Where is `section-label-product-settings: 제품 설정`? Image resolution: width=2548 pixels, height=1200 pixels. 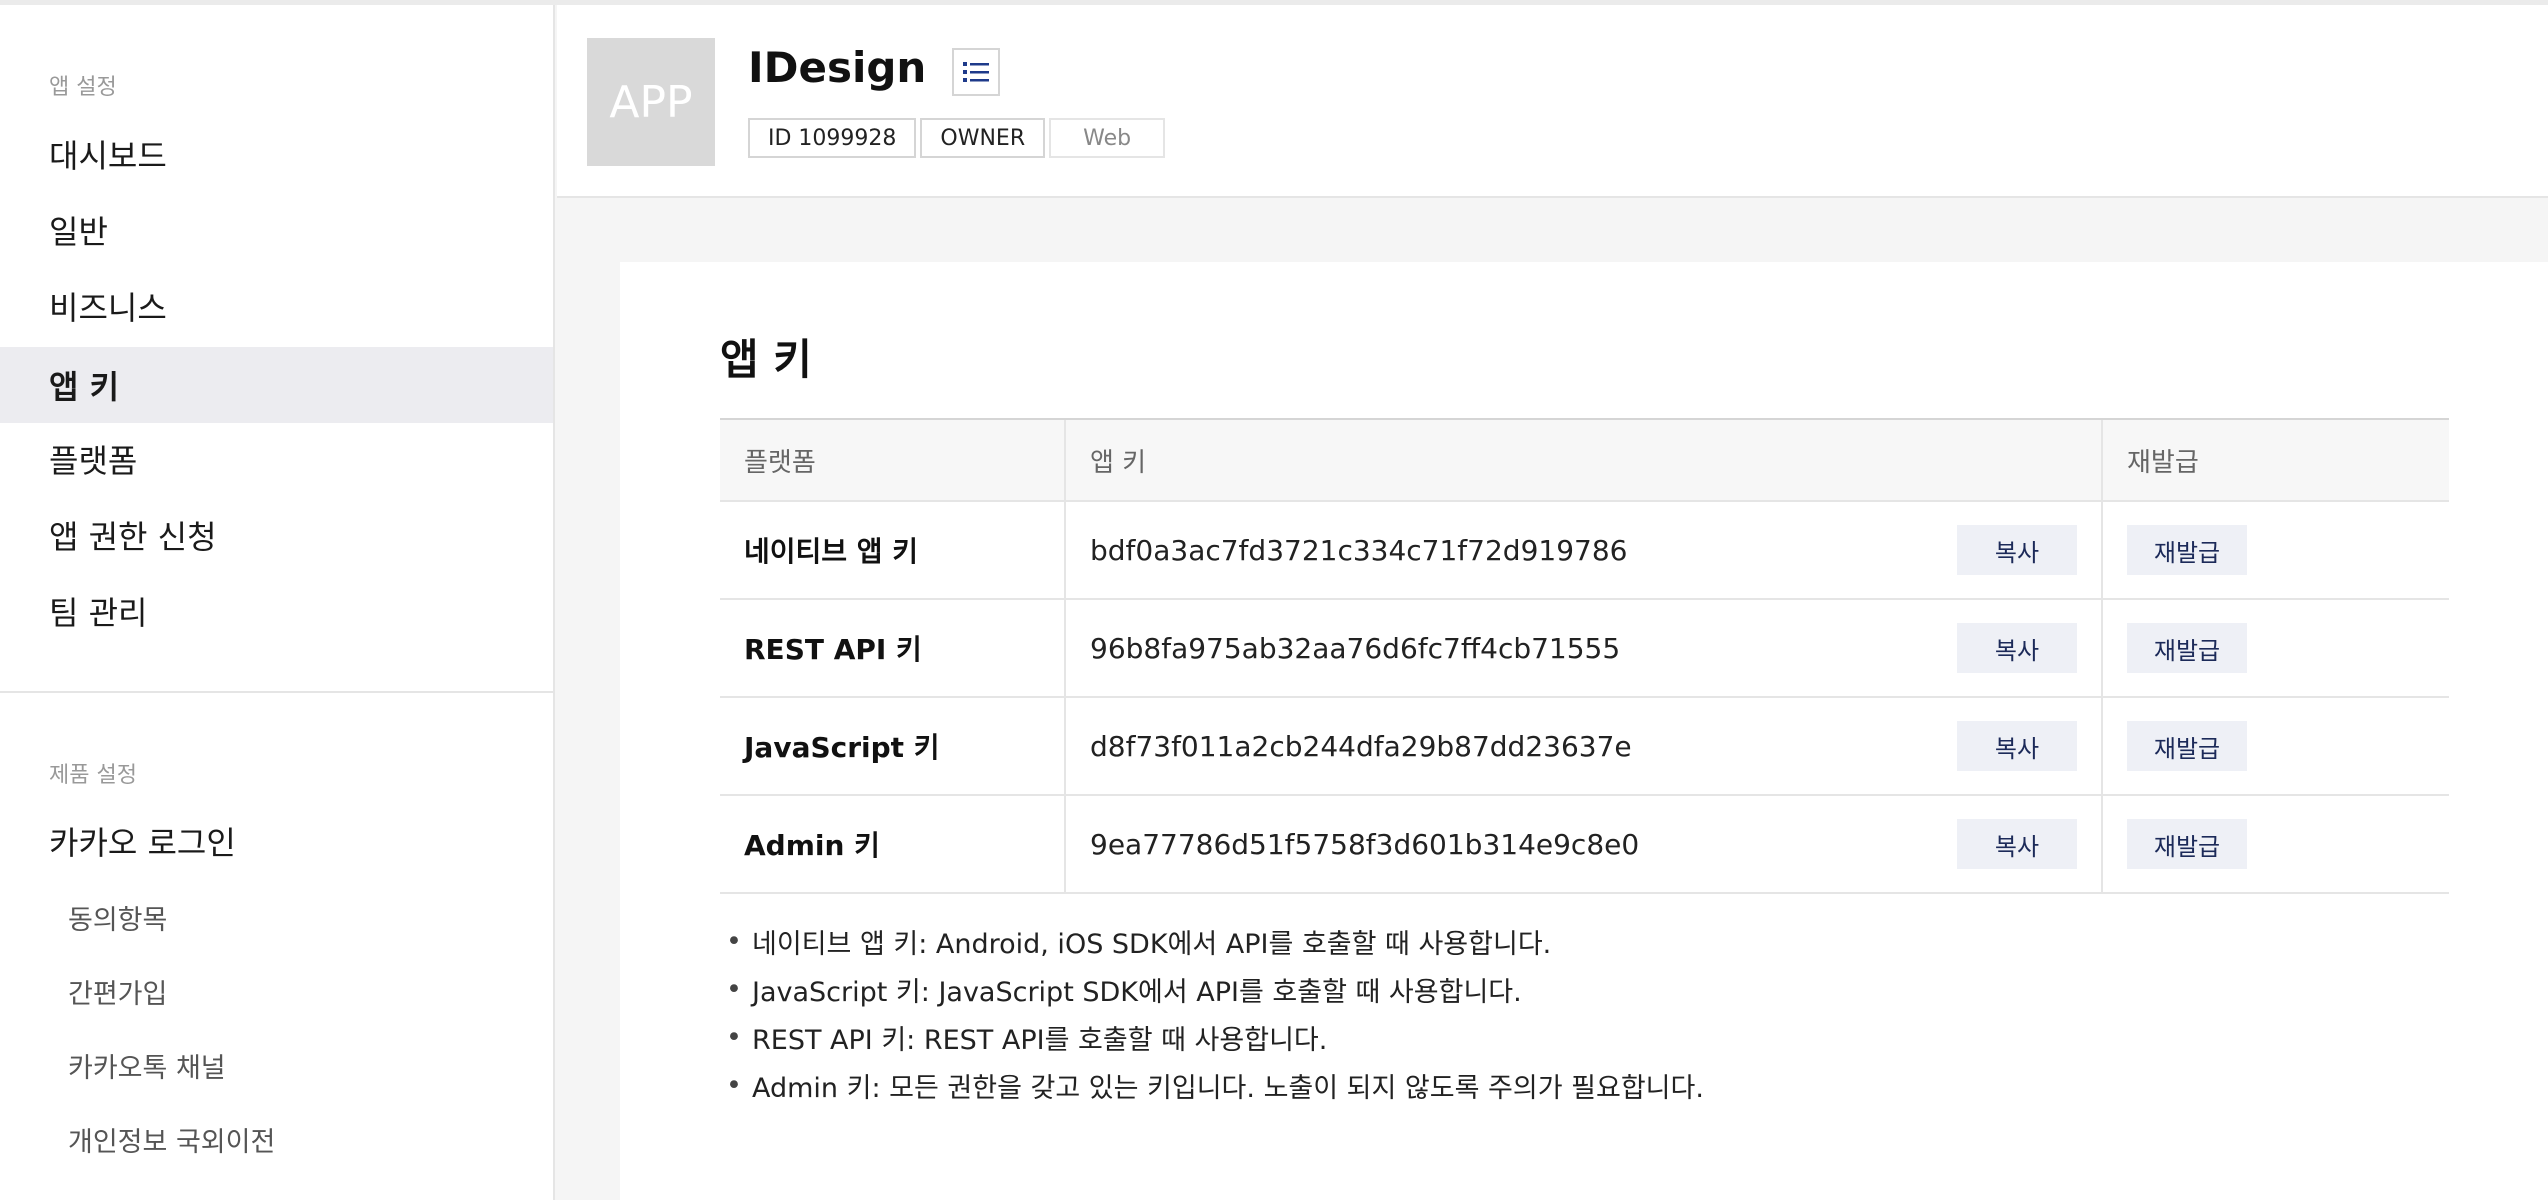 section-label-product-settings: 제품 설정 is located at coordinates (93, 775).